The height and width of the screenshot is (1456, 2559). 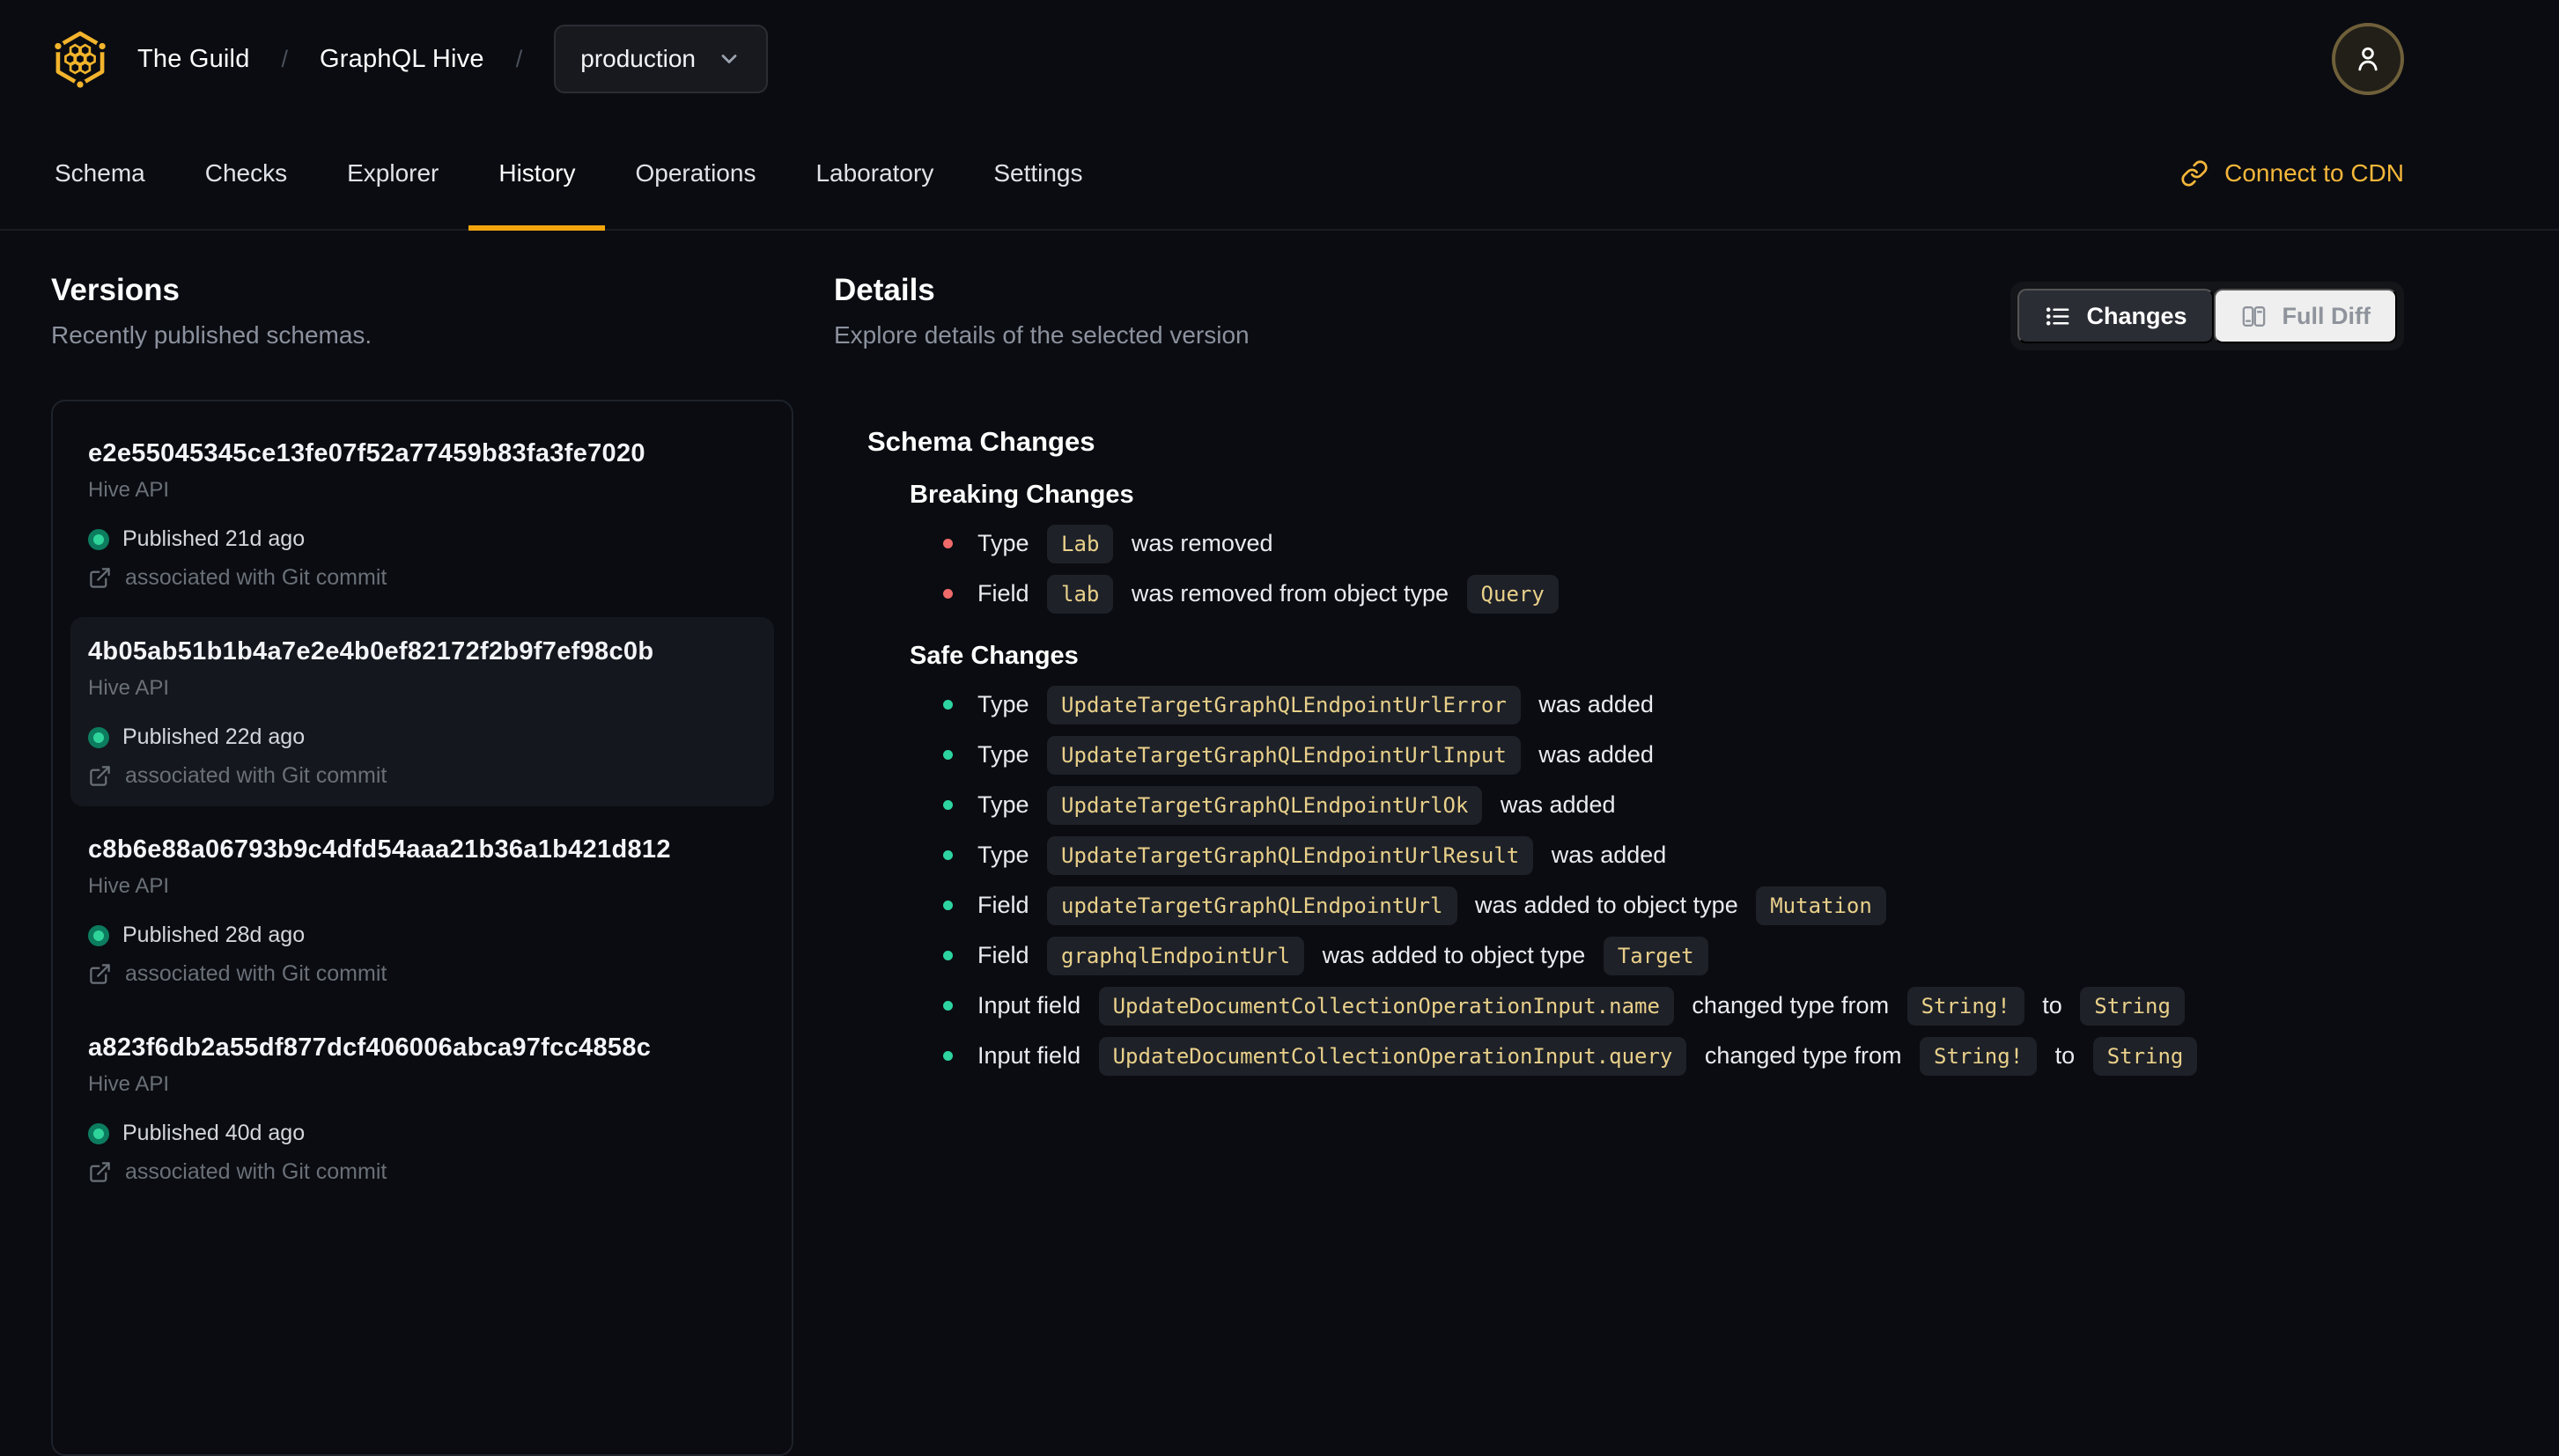 What do you see at coordinates (1022, 495) in the screenshot?
I see `change-section-title: Breaking Changes` at bounding box center [1022, 495].